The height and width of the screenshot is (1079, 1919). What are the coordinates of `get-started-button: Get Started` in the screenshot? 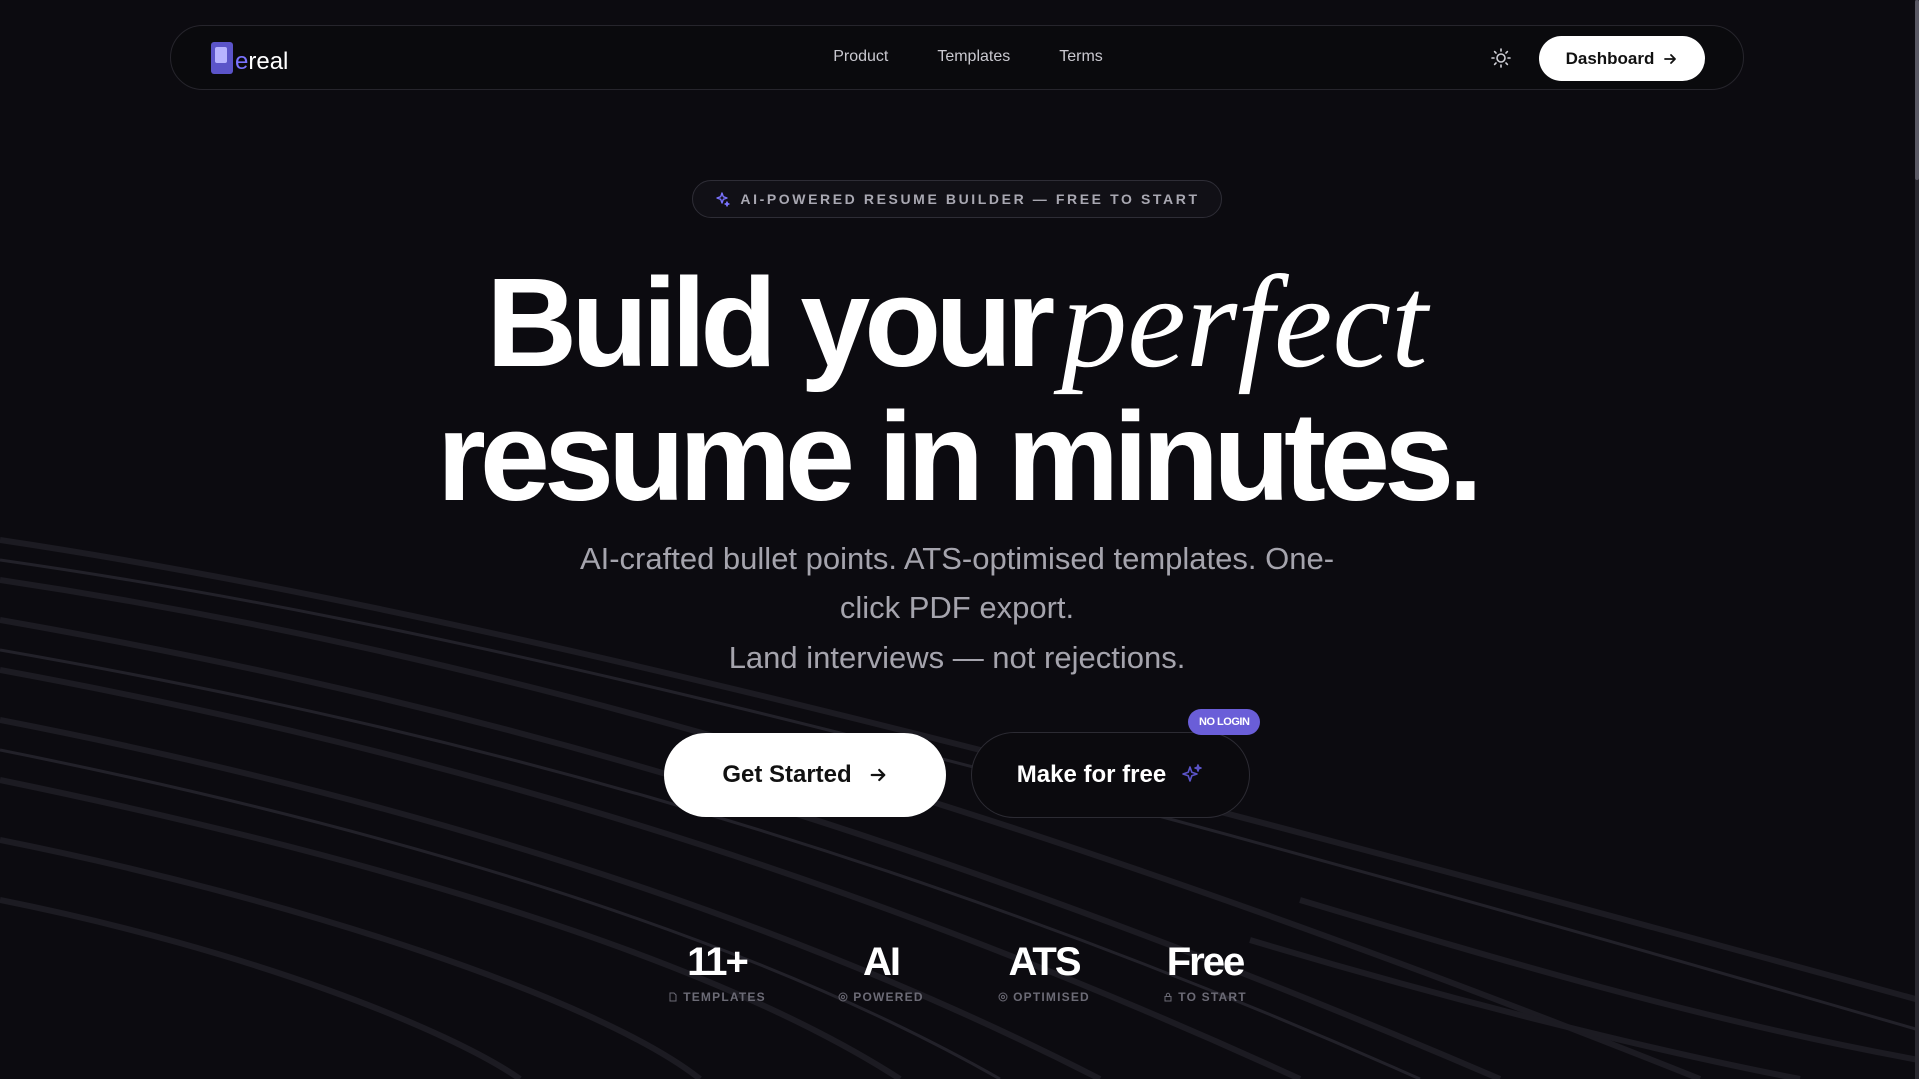 It's located at (805, 775).